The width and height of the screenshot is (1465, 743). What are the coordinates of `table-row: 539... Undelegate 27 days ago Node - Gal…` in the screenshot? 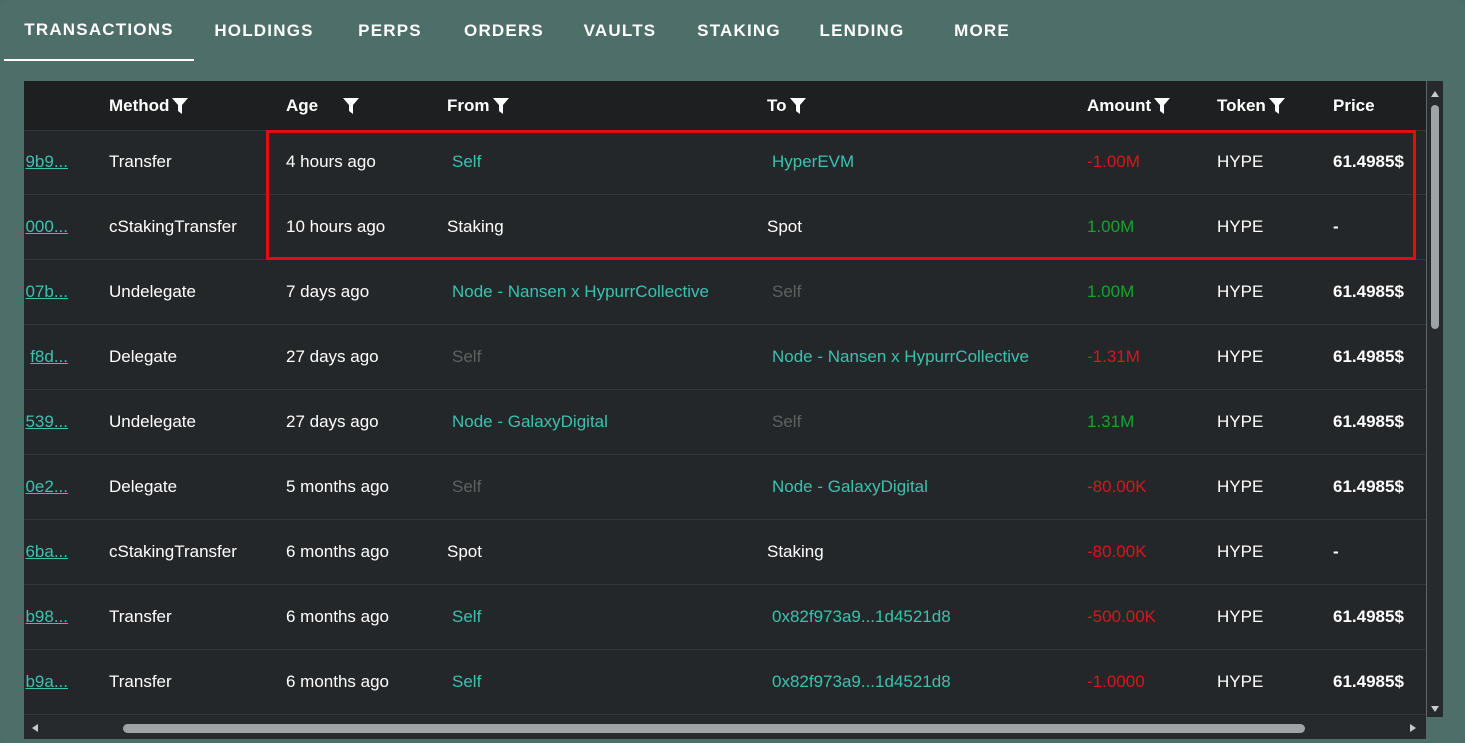 It's located at (725, 422).